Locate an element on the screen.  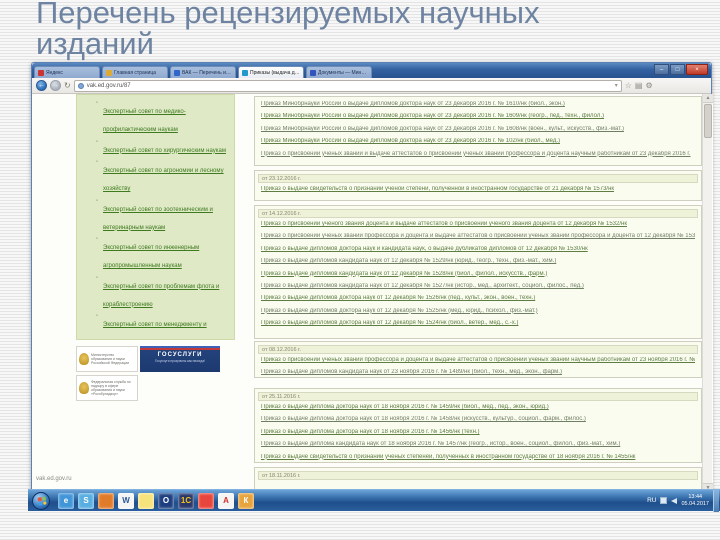
address-bar: ← → ↻ vak.ed.gov.ru/87 ▾ ☆ ▤ ⚙ is located at coordinates (371, 86).